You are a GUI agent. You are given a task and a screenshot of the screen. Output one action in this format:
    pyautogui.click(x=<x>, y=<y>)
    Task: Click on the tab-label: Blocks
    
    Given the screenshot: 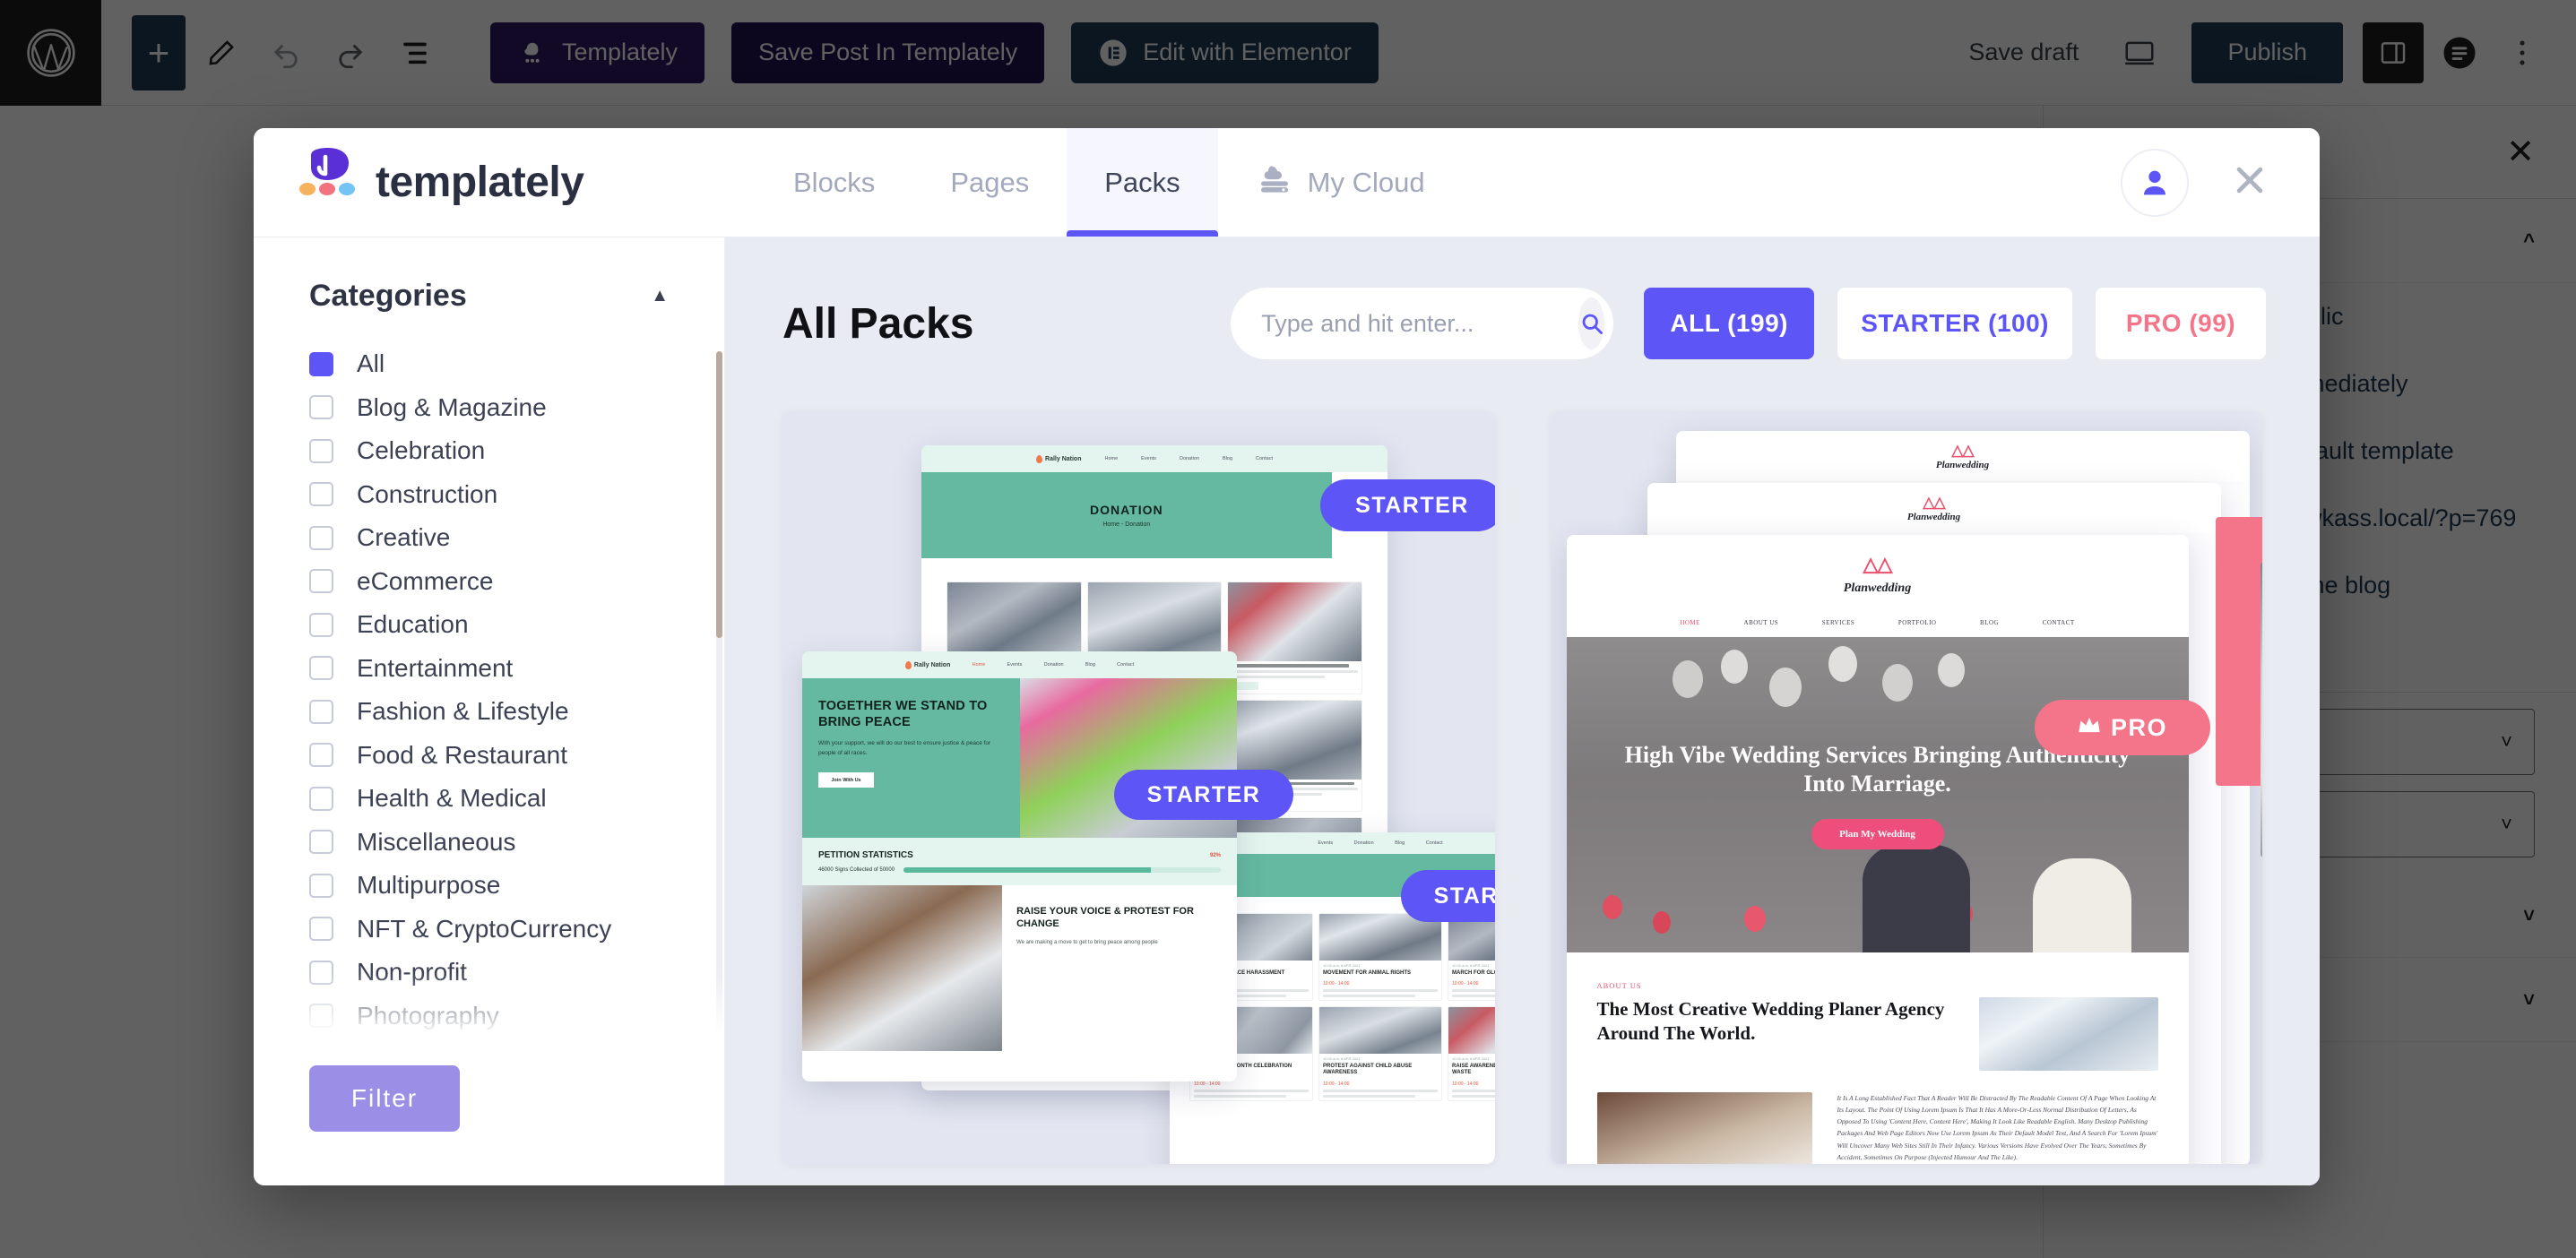 What is the action you would take?
    pyautogui.click(x=834, y=182)
    